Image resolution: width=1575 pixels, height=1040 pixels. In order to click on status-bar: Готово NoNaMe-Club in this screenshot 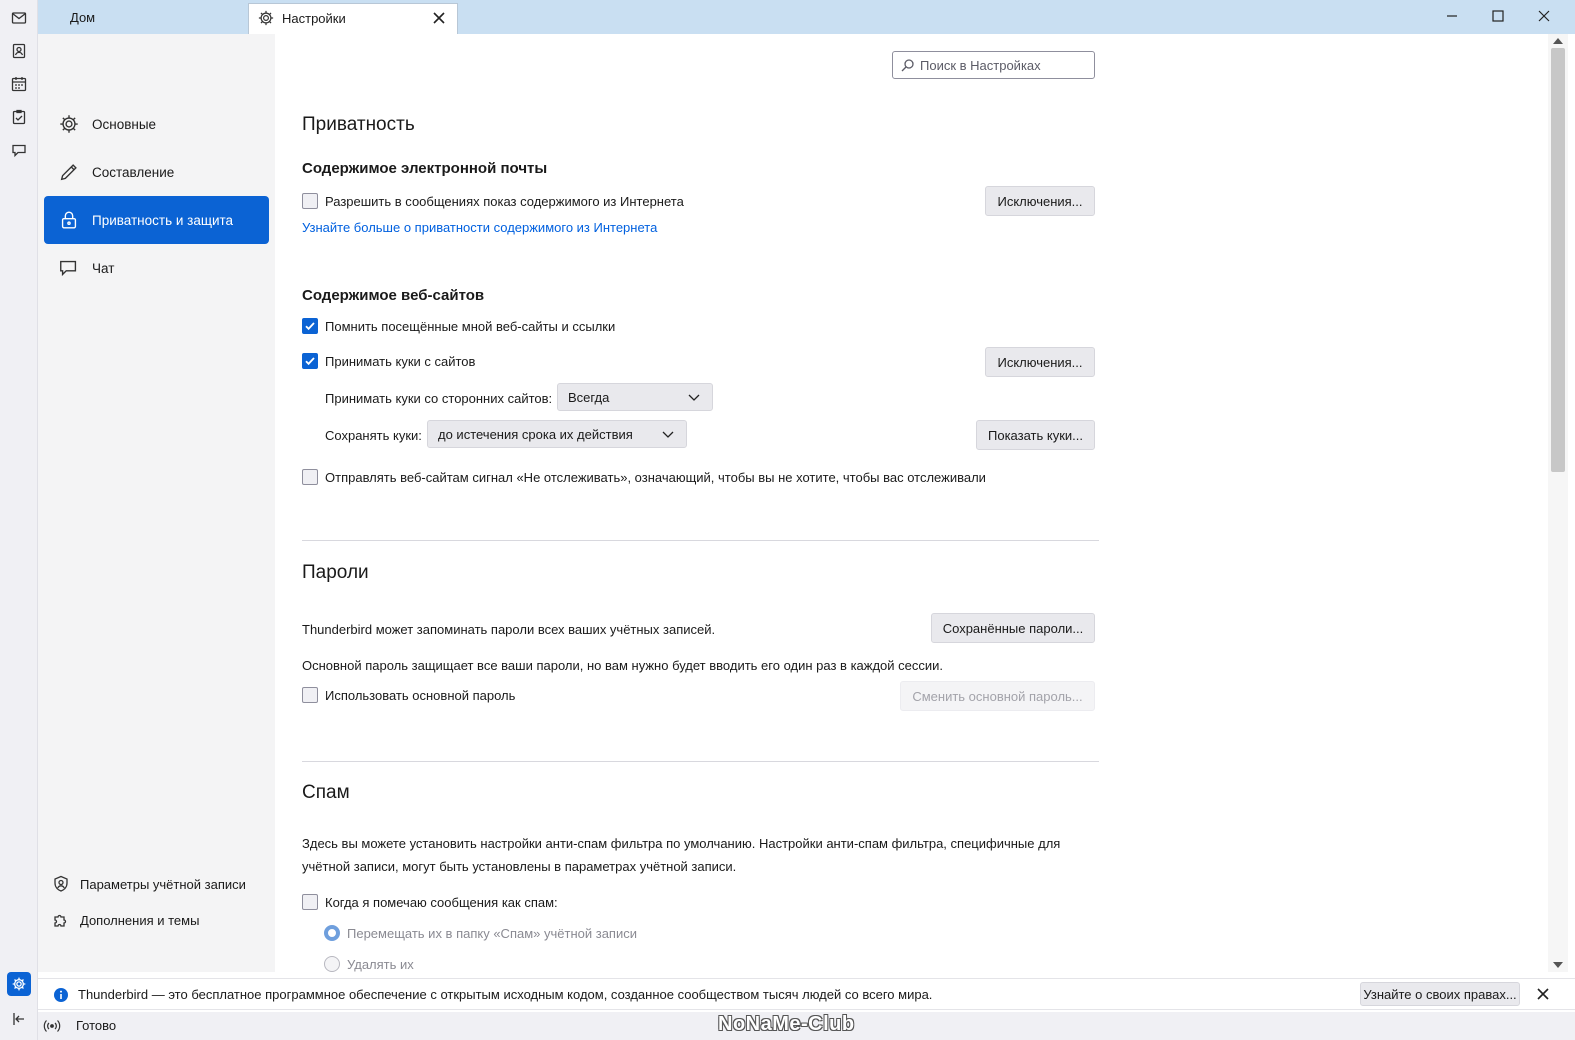, I will do `click(806, 1026)`.